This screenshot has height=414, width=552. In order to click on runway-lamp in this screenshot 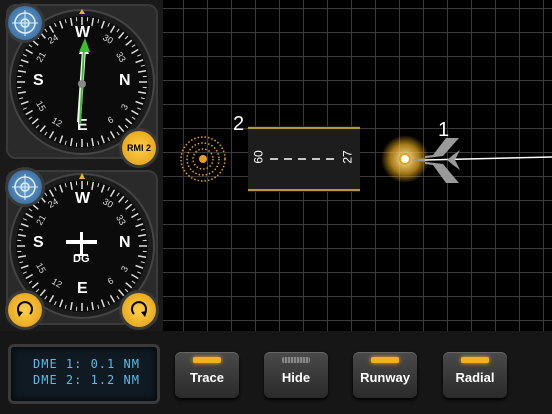, I will do `click(385, 360)`.